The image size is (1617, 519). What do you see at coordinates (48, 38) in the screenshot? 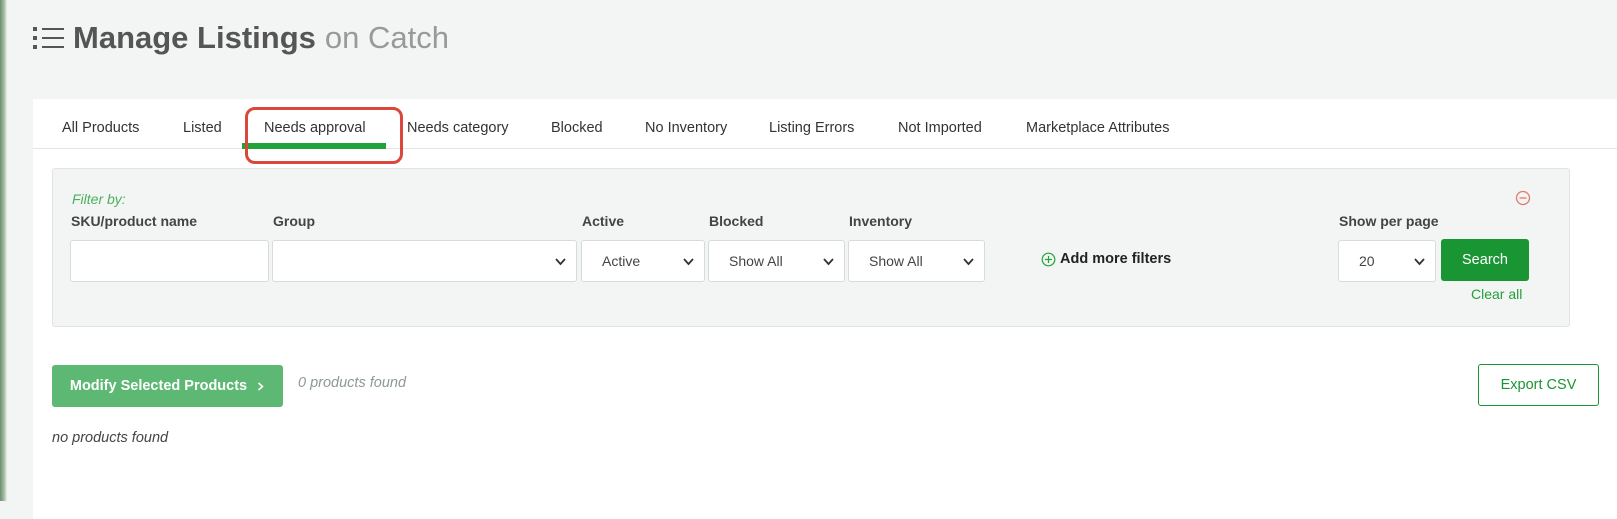
I see `list-icon` at bounding box center [48, 38].